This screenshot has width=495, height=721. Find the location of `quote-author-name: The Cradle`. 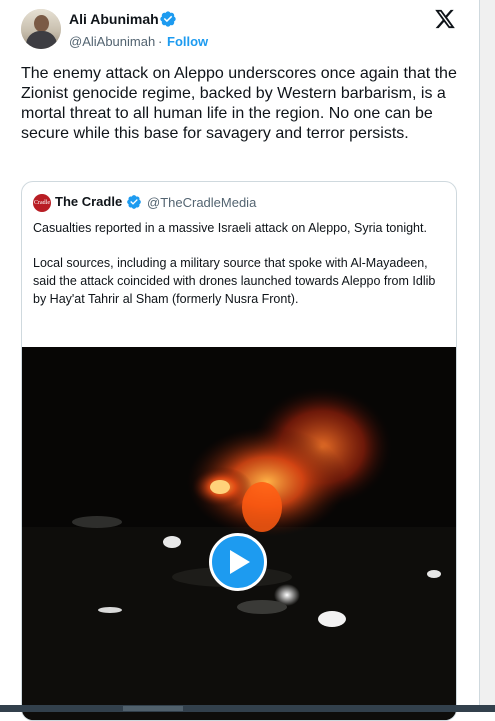

quote-author-name: The Cradle is located at coordinates (88, 202).